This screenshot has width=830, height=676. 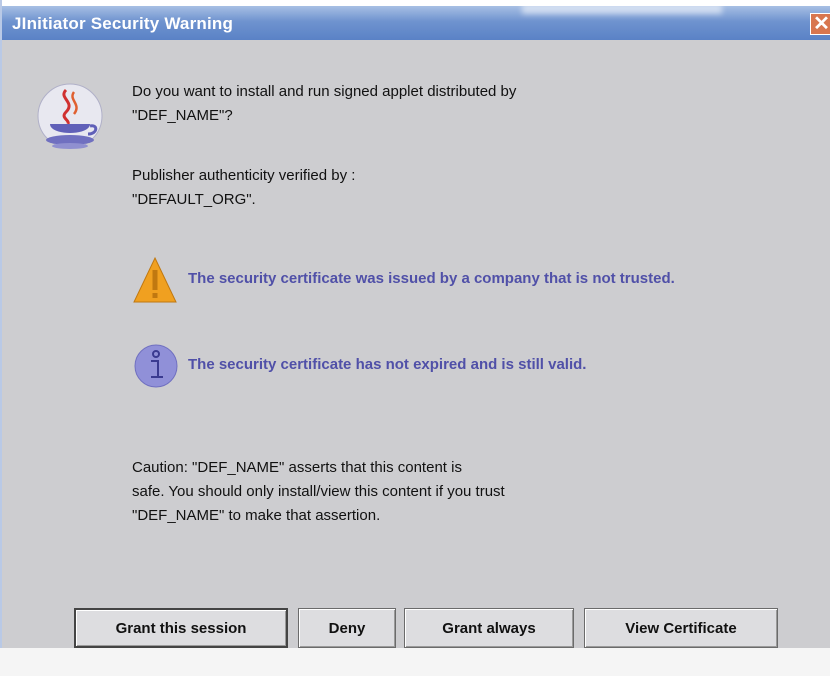 I want to click on java-cup-icon, so click(x=70, y=116).